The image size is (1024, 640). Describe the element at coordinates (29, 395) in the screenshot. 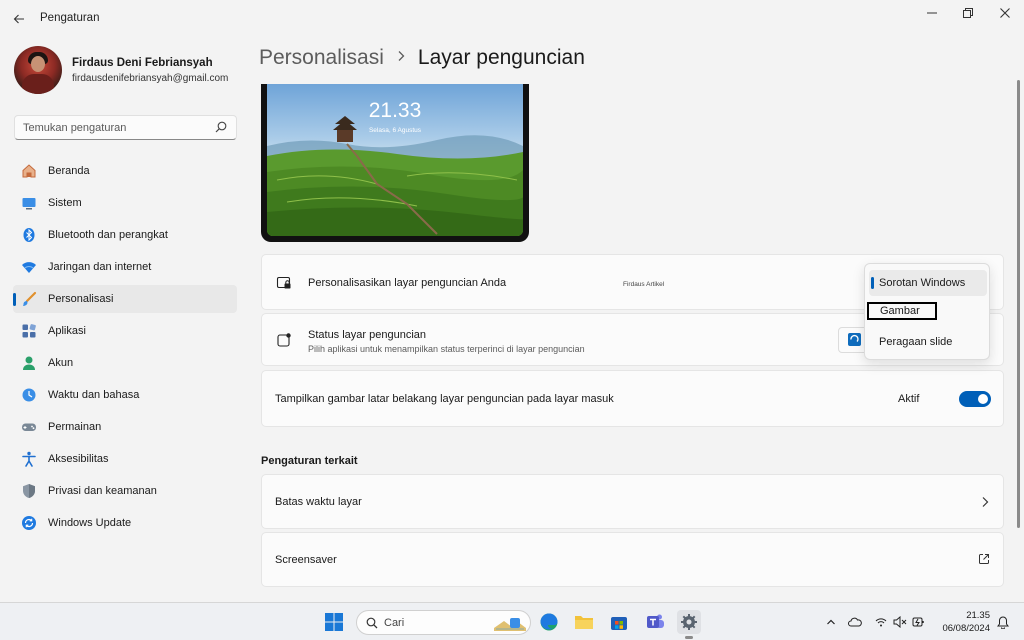

I see `globe-clock-icon` at that location.